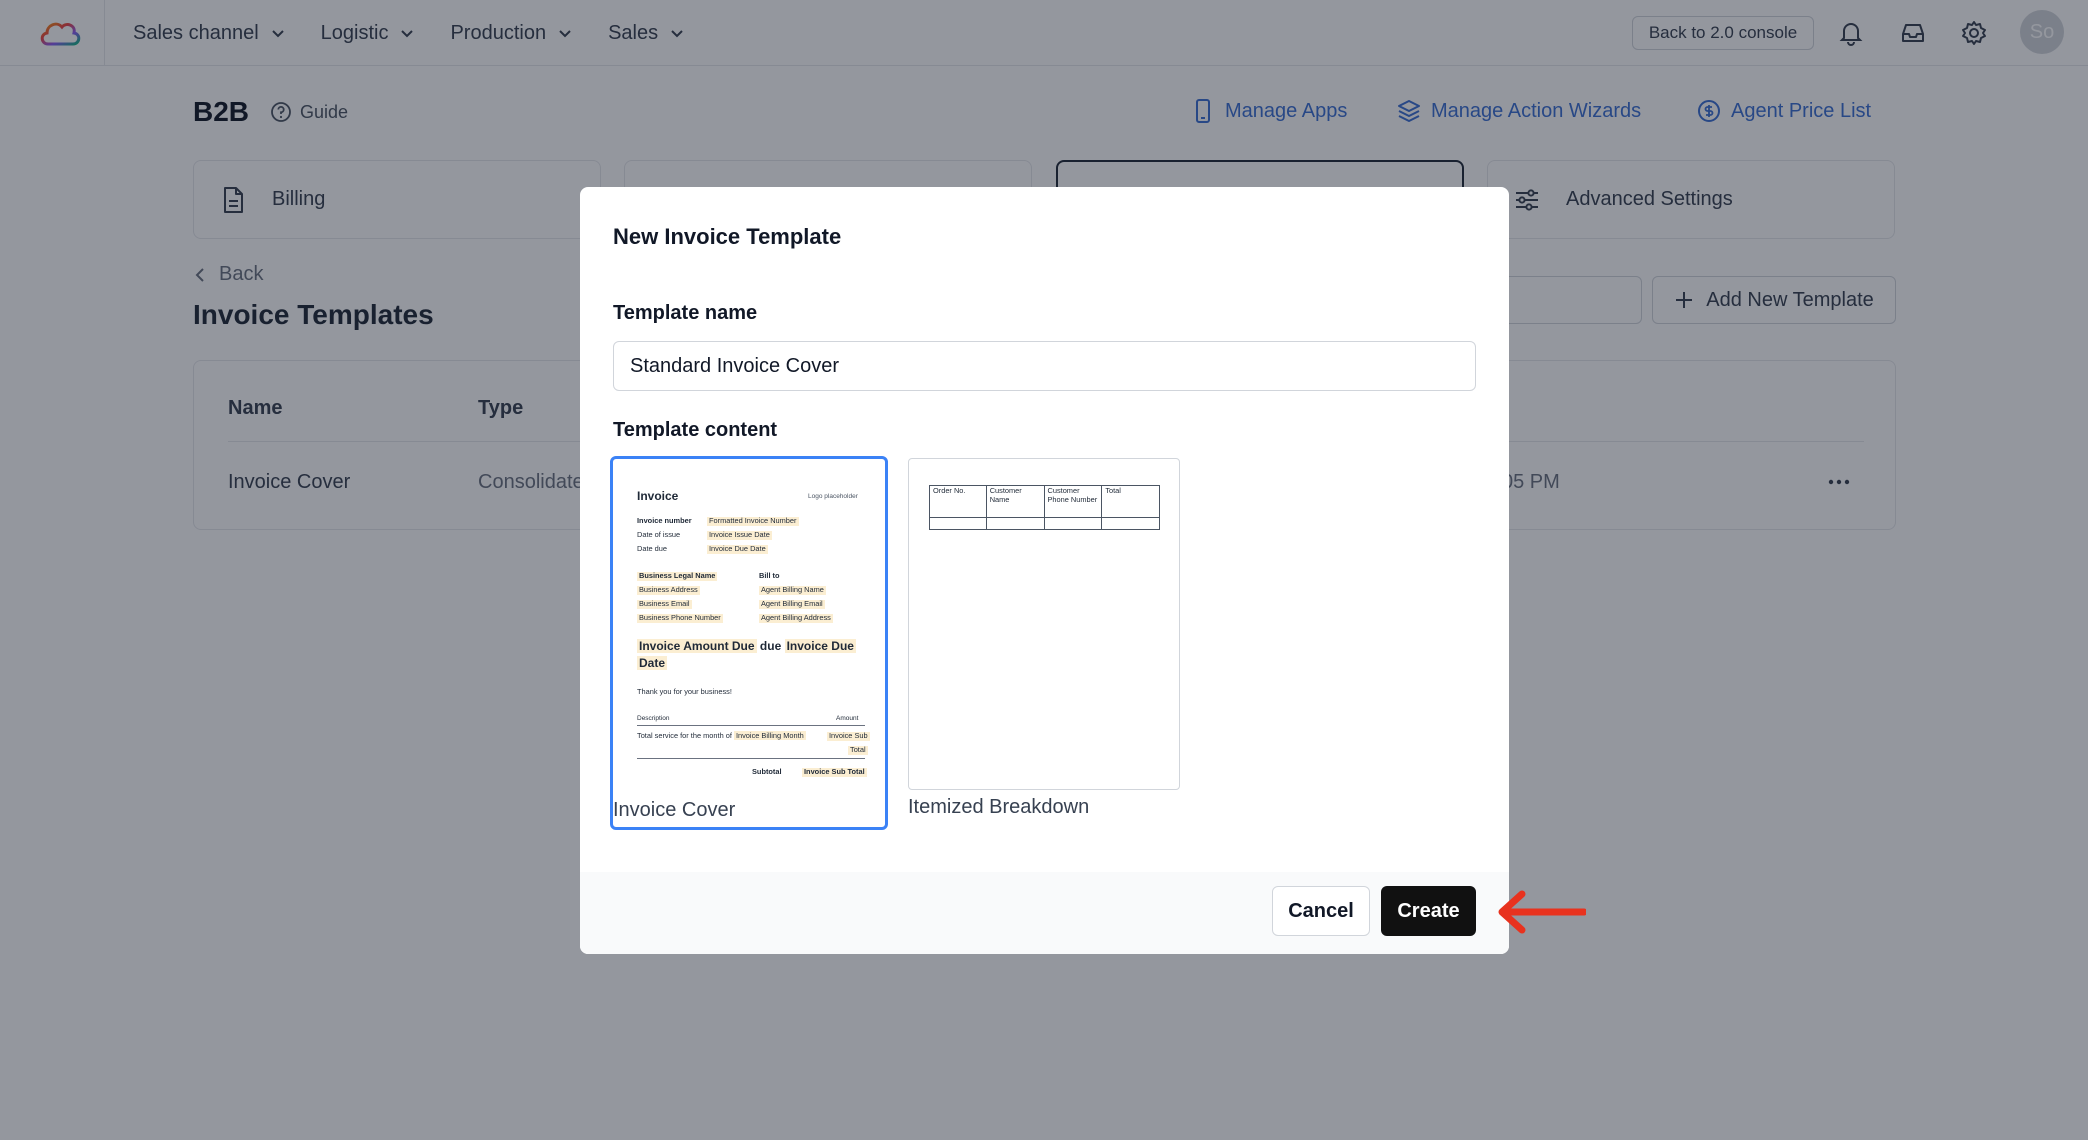  Describe the element at coordinates (668, 590) in the screenshot. I see `preview-placeholder: Business Address` at that location.